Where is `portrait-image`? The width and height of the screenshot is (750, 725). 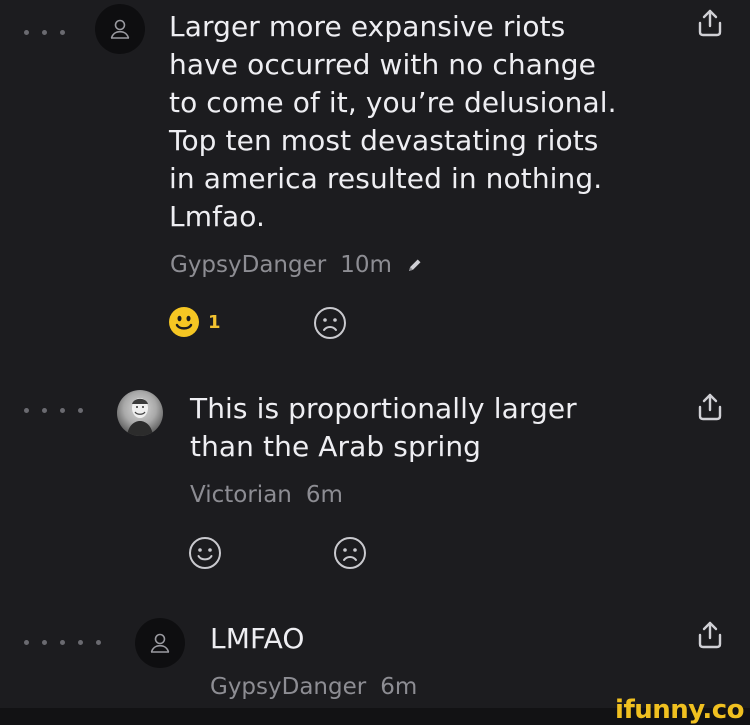
portrait-image is located at coordinates (140, 417).